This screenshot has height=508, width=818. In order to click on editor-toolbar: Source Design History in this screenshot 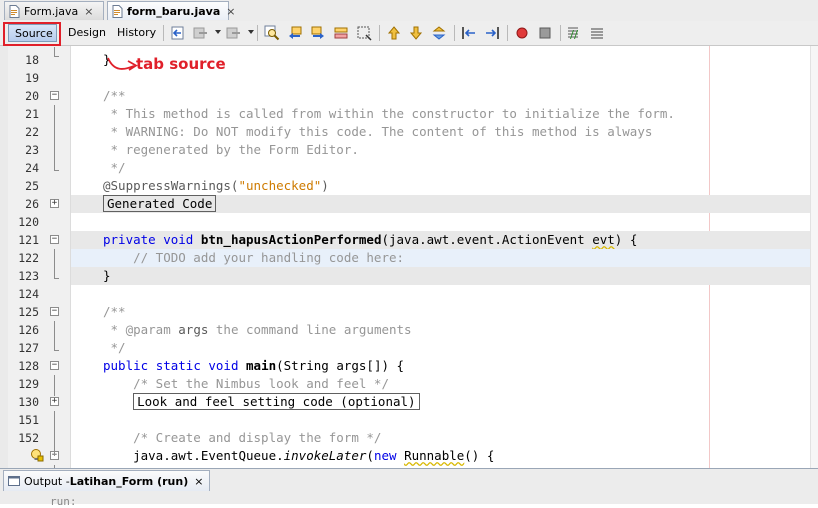, I will do `click(409, 33)`.